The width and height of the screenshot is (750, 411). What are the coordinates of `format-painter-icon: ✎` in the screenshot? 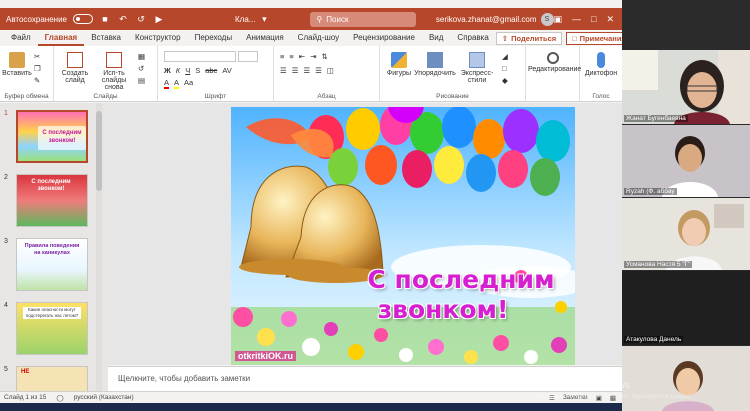 It's located at (37, 80).